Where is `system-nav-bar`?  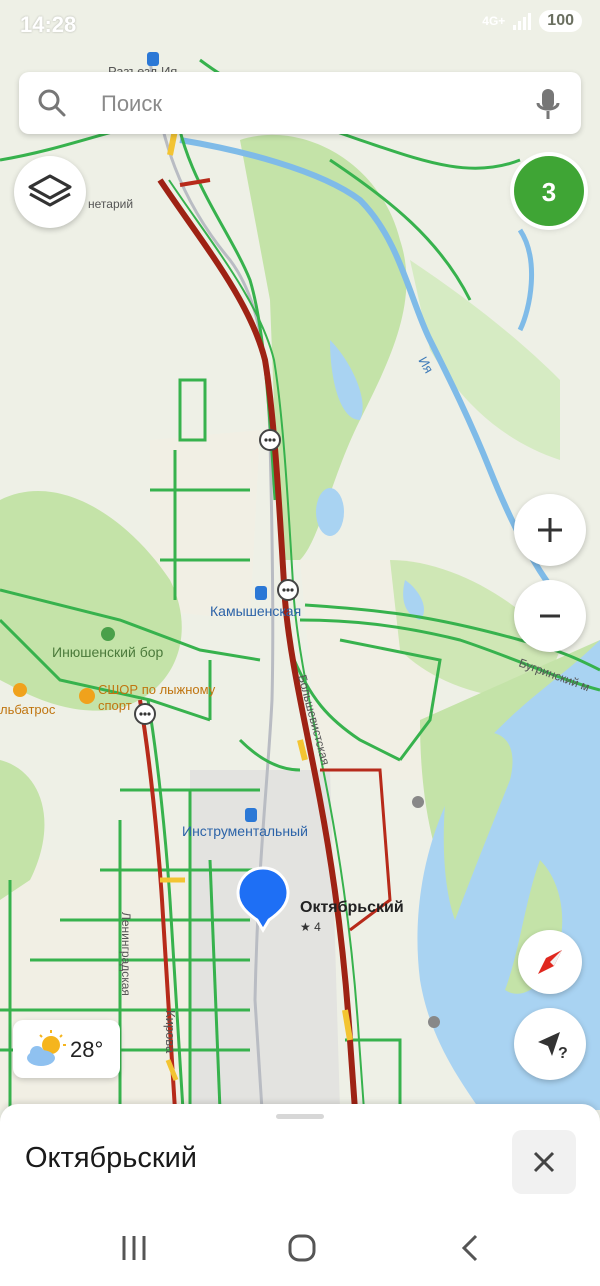
system-nav-bar is located at coordinates (300, 1248).